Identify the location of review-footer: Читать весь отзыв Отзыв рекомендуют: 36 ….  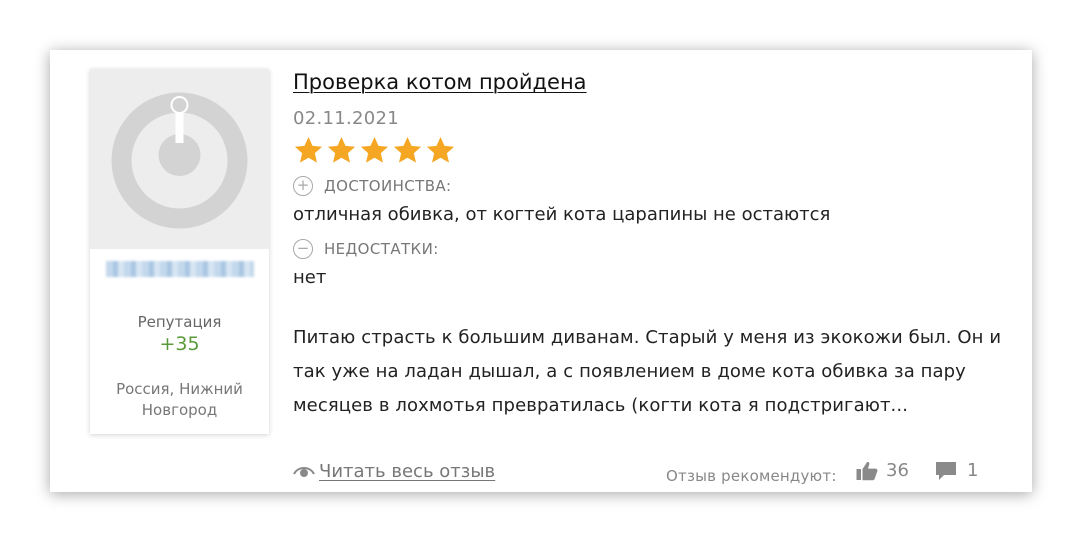
(638, 473).